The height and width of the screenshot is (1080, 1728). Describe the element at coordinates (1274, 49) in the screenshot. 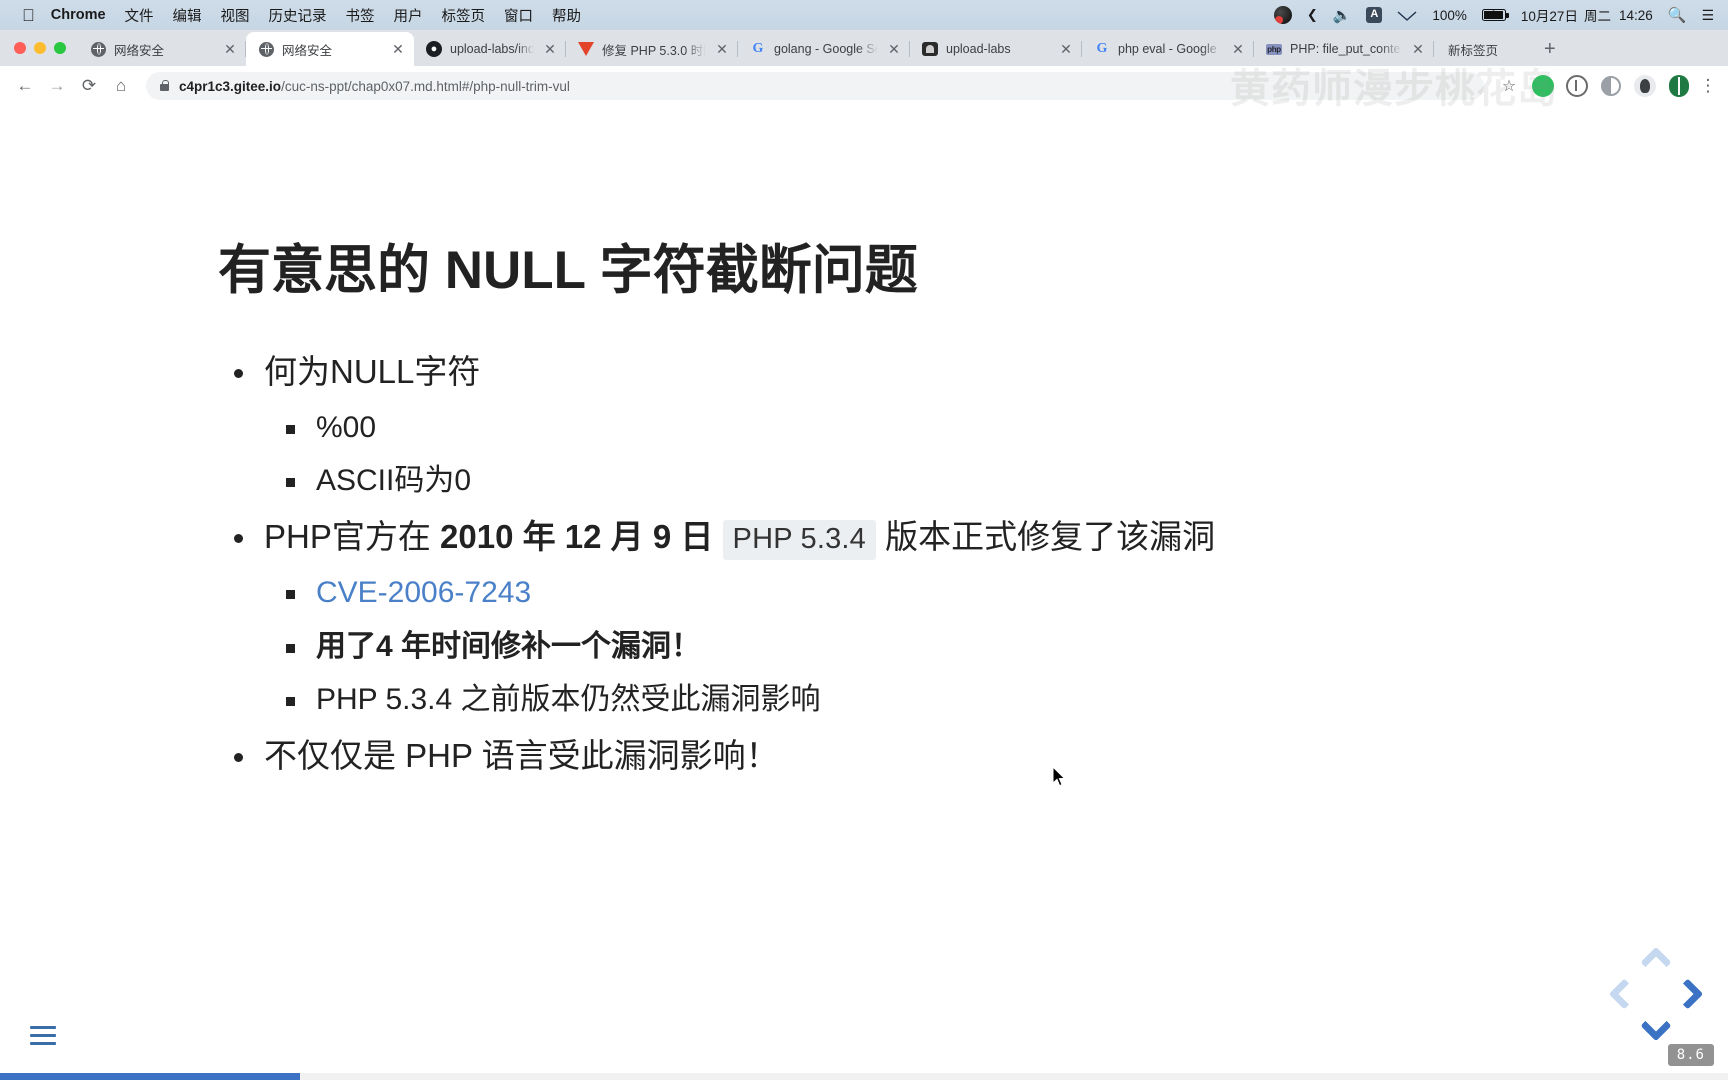

I see `php-icon: php` at that location.